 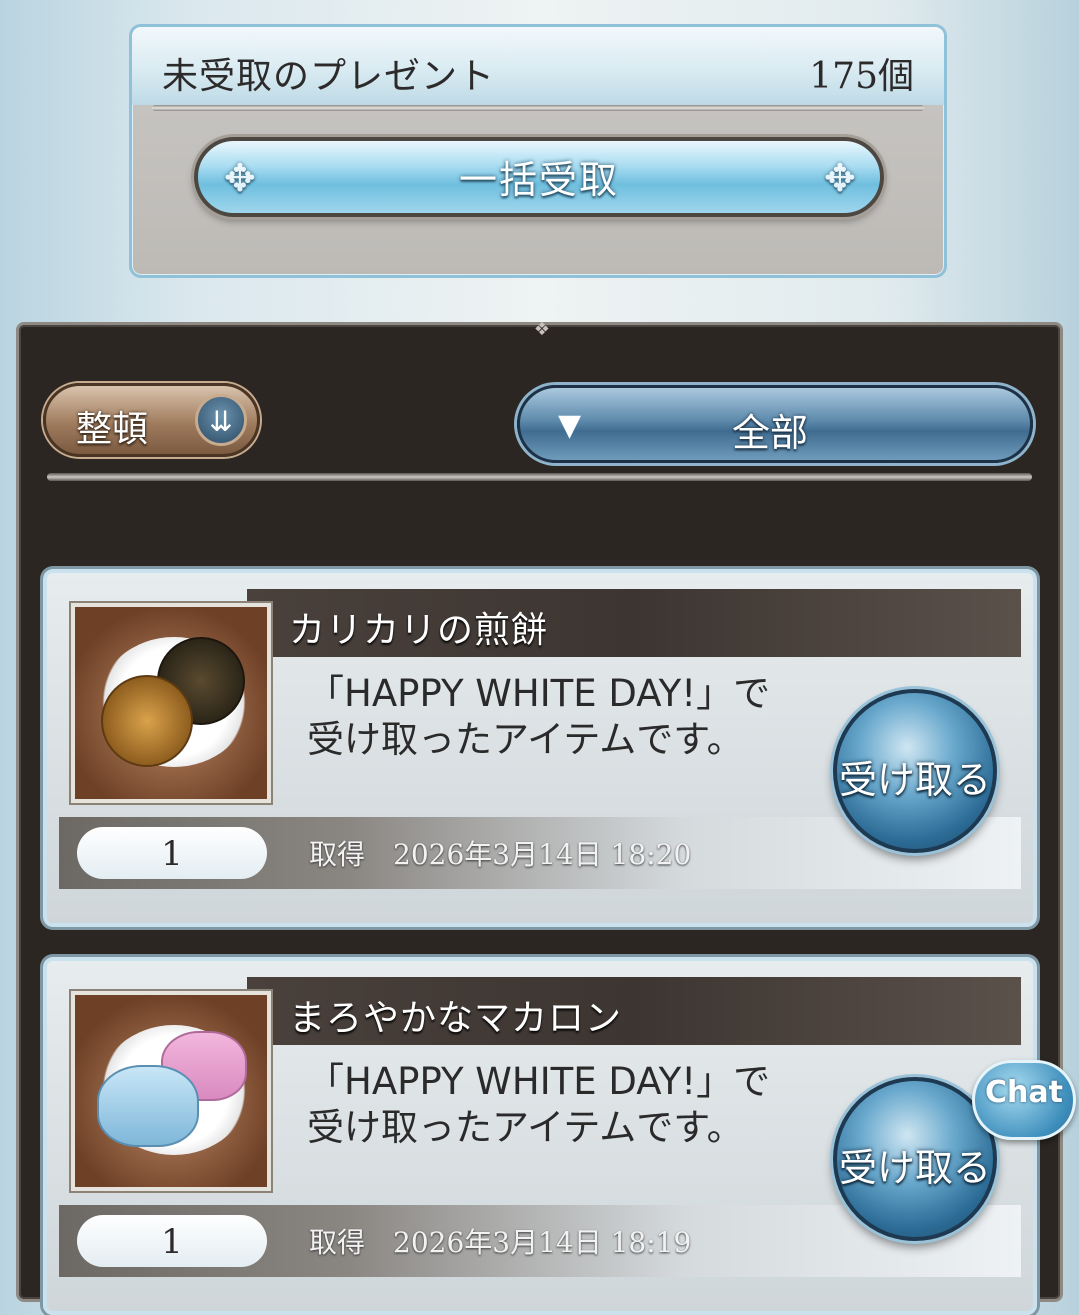 I want to click on item-acquired-info: 取得 2026年3月14日 18:20, so click(x=500, y=853).